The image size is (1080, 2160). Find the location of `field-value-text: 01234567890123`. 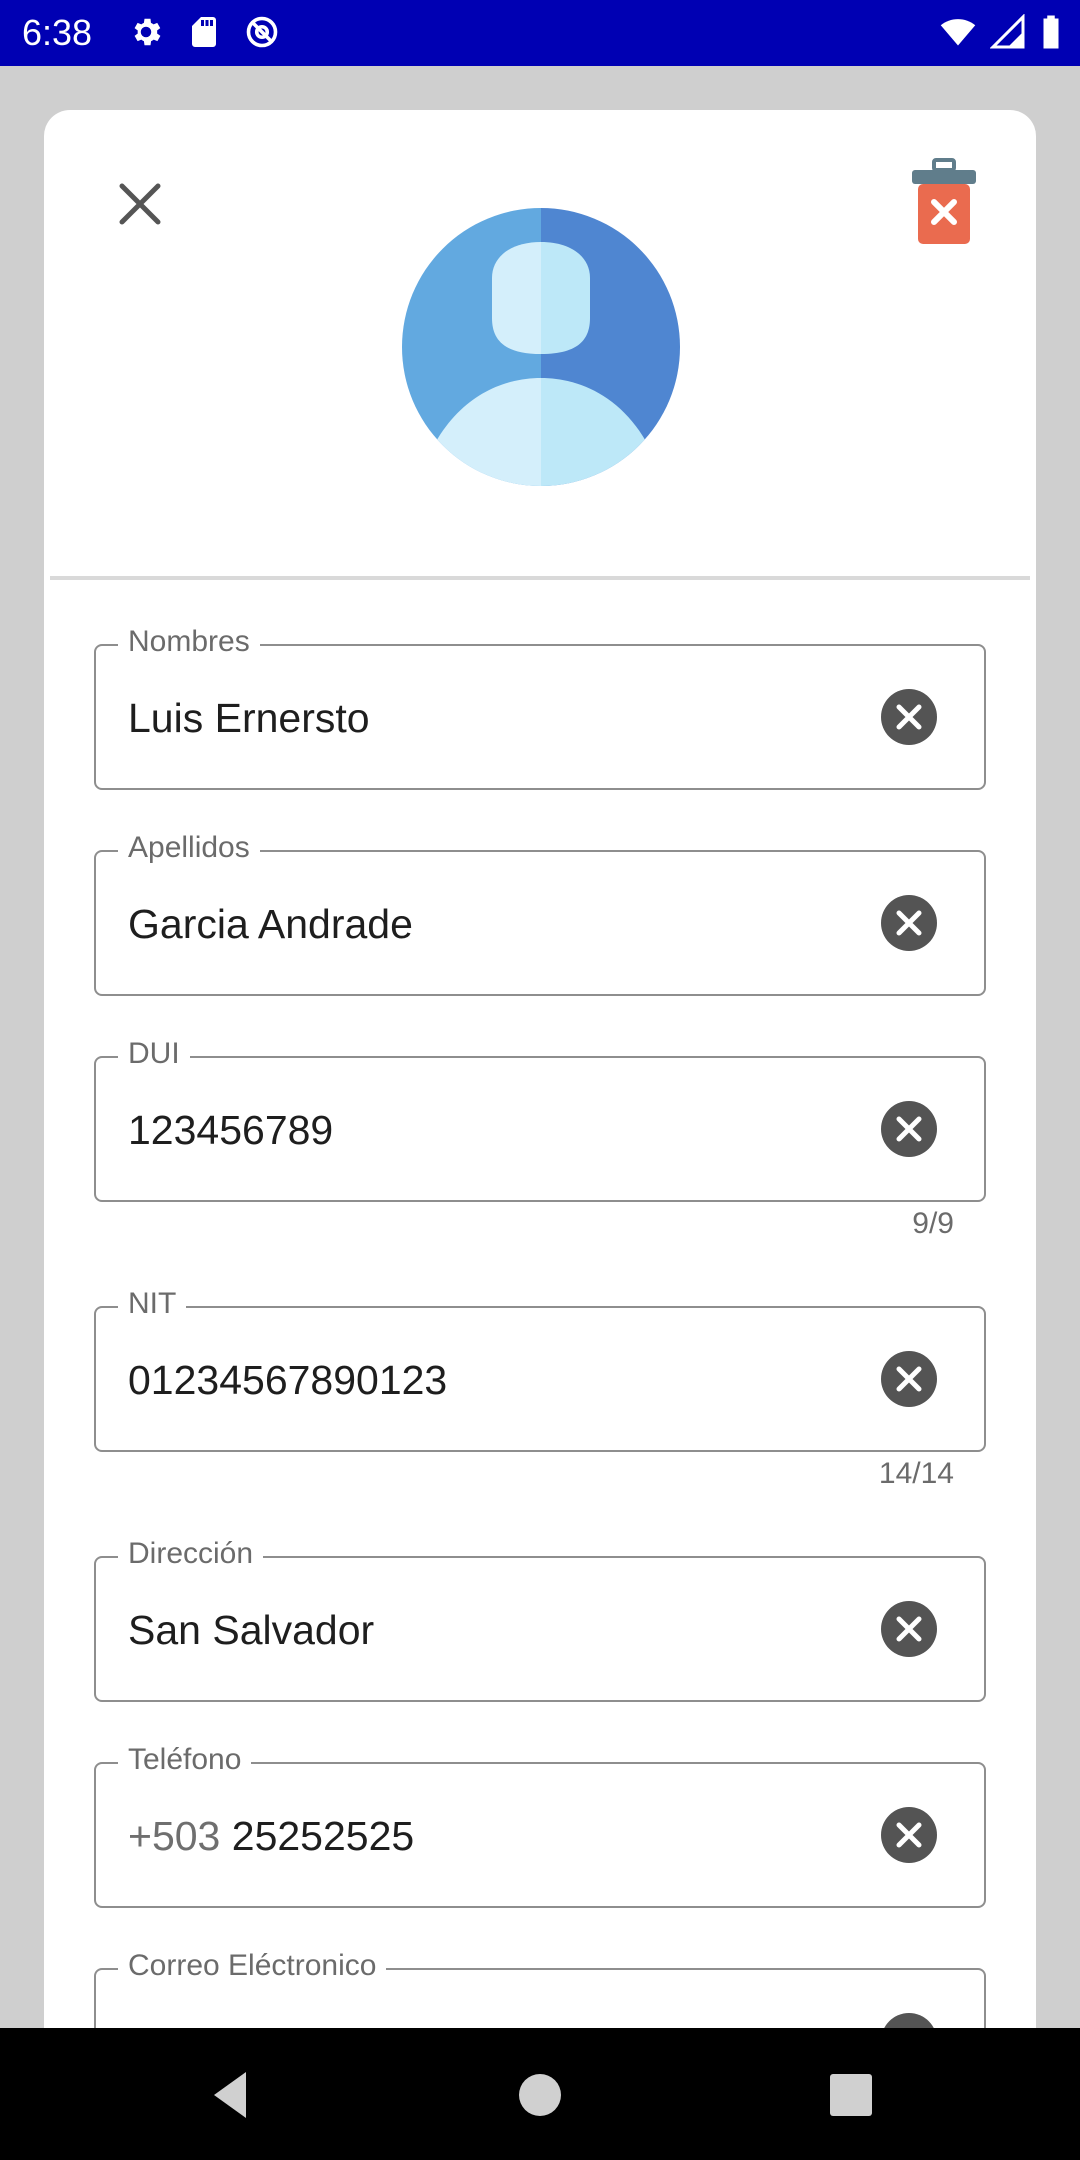

field-value-text: 01234567890123 is located at coordinates (288, 1380).